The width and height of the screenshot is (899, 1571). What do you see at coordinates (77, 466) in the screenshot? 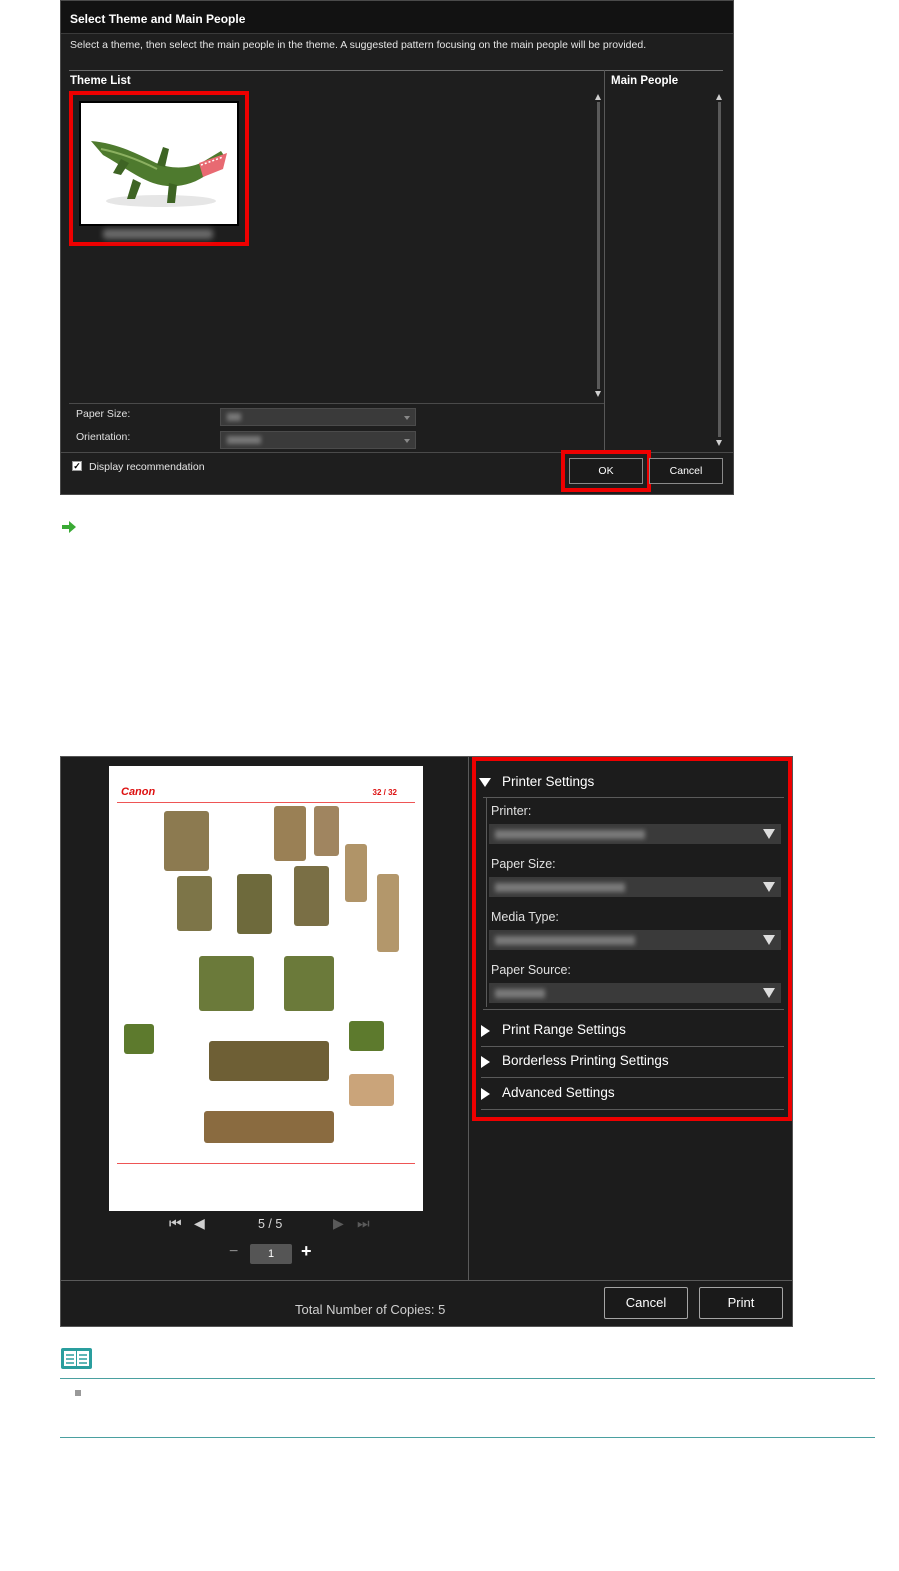
I see `display-recommendation-checkbox: ✓` at bounding box center [77, 466].